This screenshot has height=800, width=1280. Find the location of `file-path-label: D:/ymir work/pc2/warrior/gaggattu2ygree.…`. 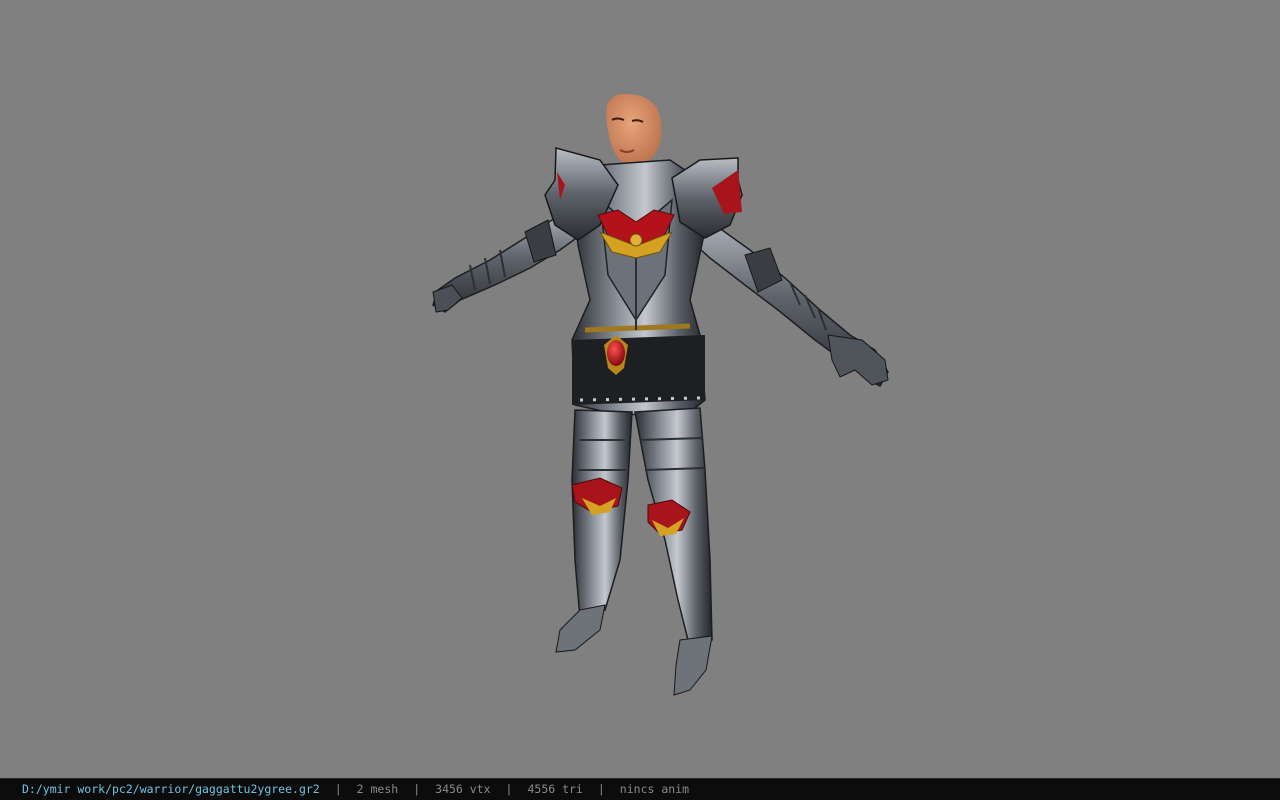

file-path-label: D:/ymir work/pc2/warrior/gaggattu2ygree.… is located at coordinates (171, 789).